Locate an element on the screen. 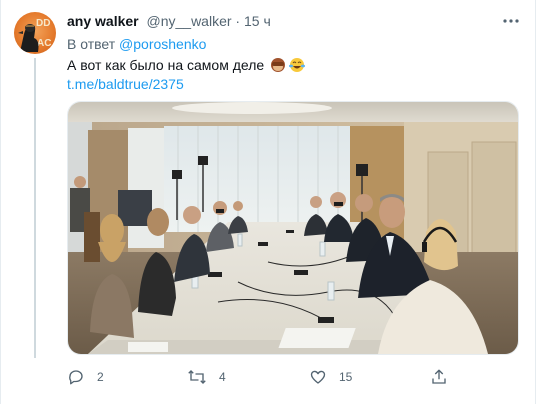 The image size is (536, 404). tweet-actions: 2 4 15 is located at coordinates (267, 377).